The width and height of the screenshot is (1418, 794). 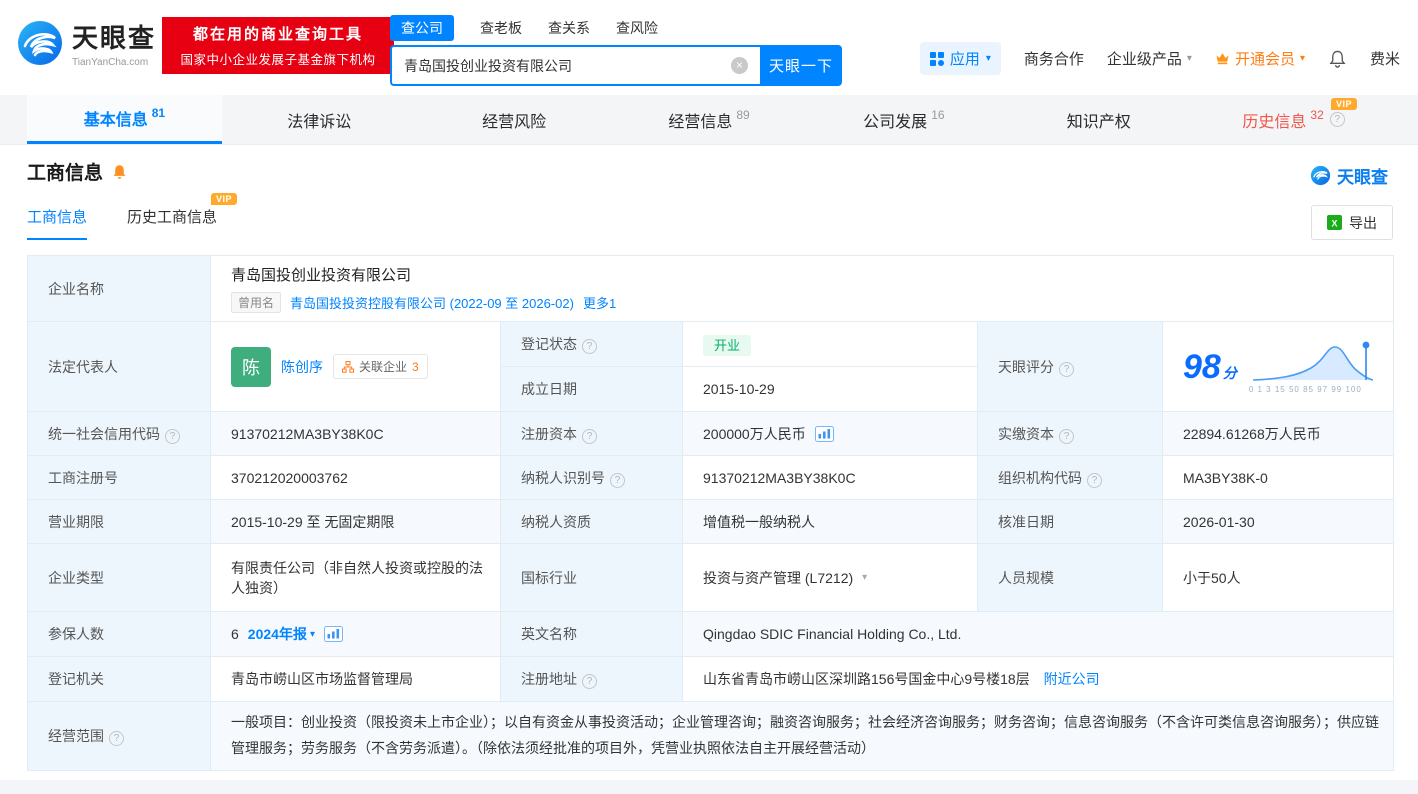 I want to click on company-type-label: 企业类型, so click(x=119, y=577).